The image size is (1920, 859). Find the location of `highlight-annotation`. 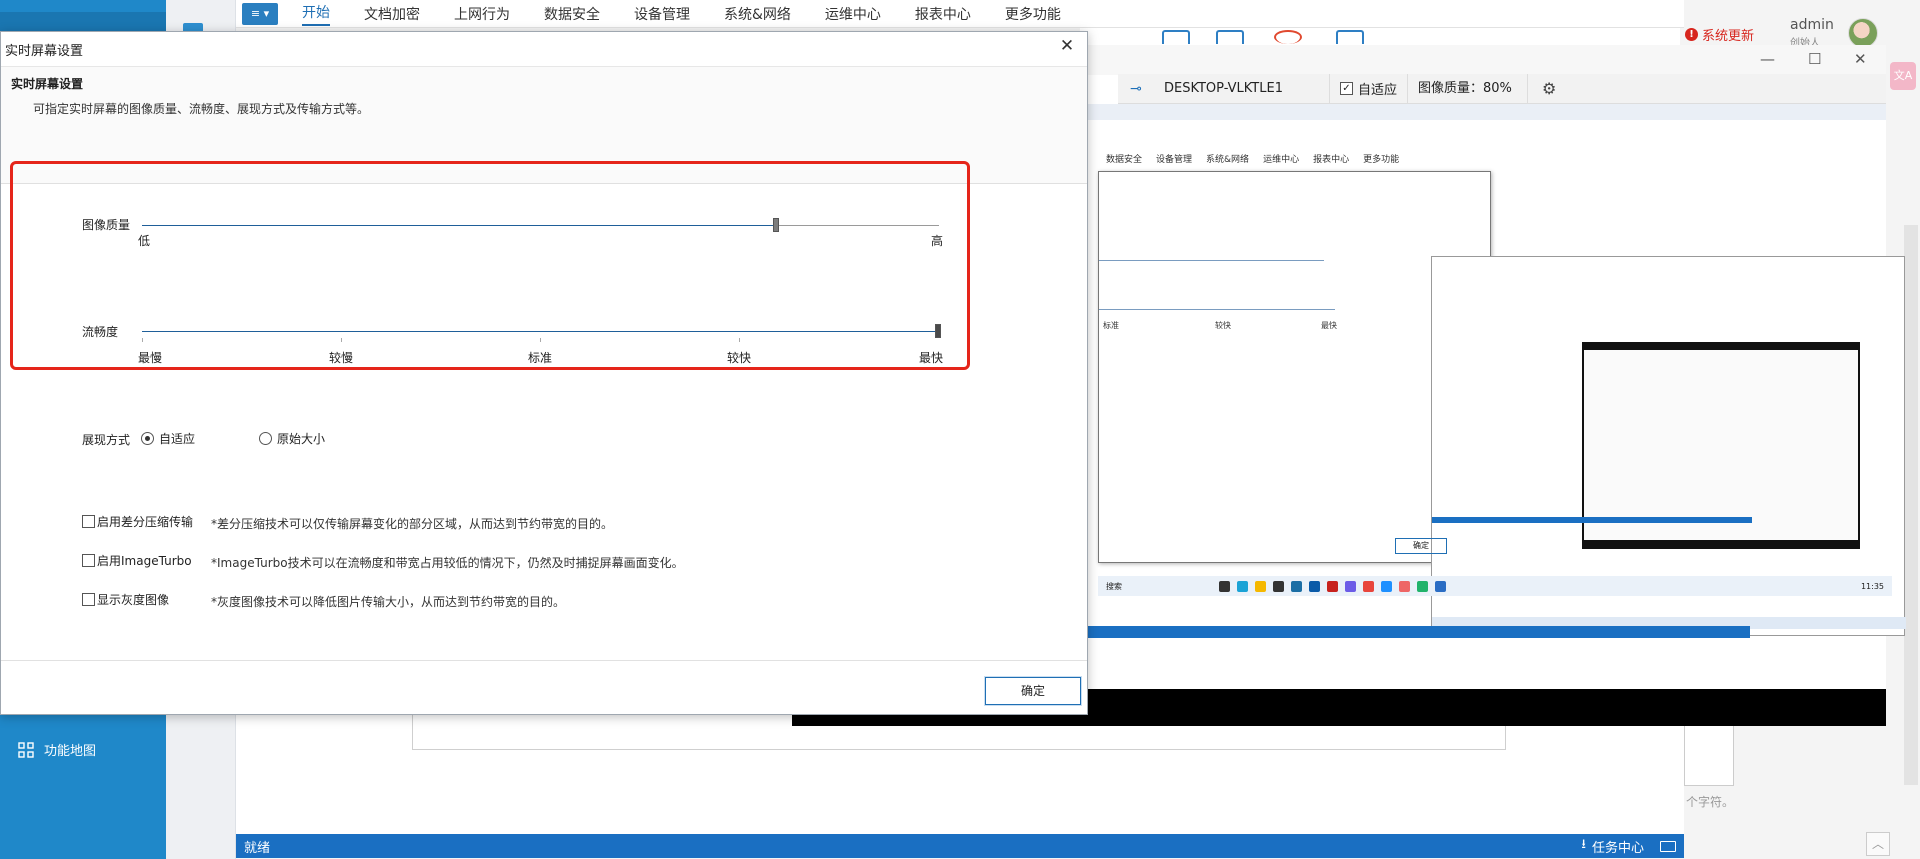

highlight-annotation is located at coordinates (490, 265).